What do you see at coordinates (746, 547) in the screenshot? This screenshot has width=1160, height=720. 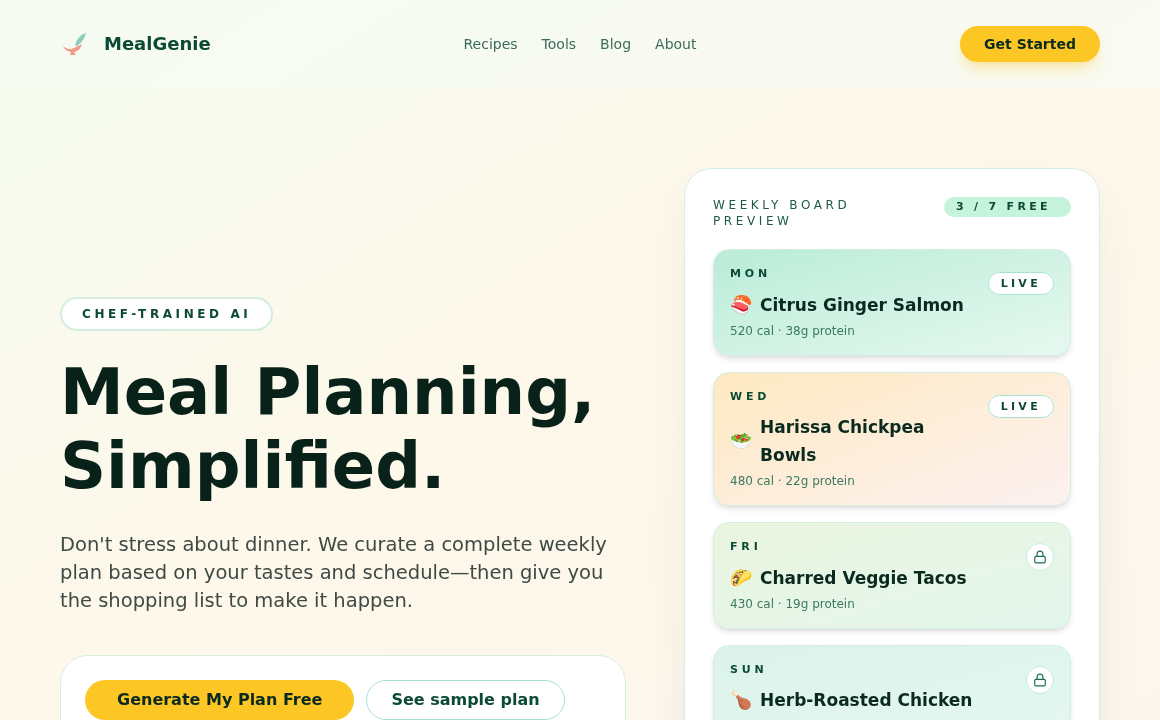 I see `day-label: FRI` at bounding box center [746, 547].